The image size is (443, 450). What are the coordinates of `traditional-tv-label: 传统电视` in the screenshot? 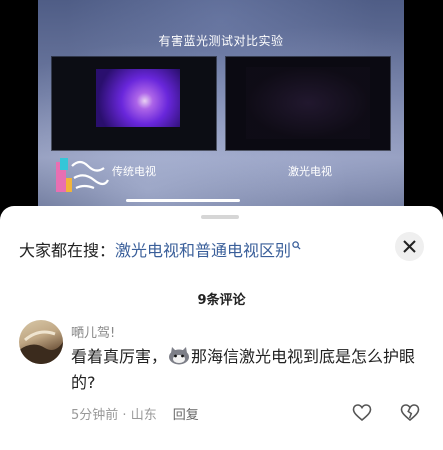 It's located at (134, 171).